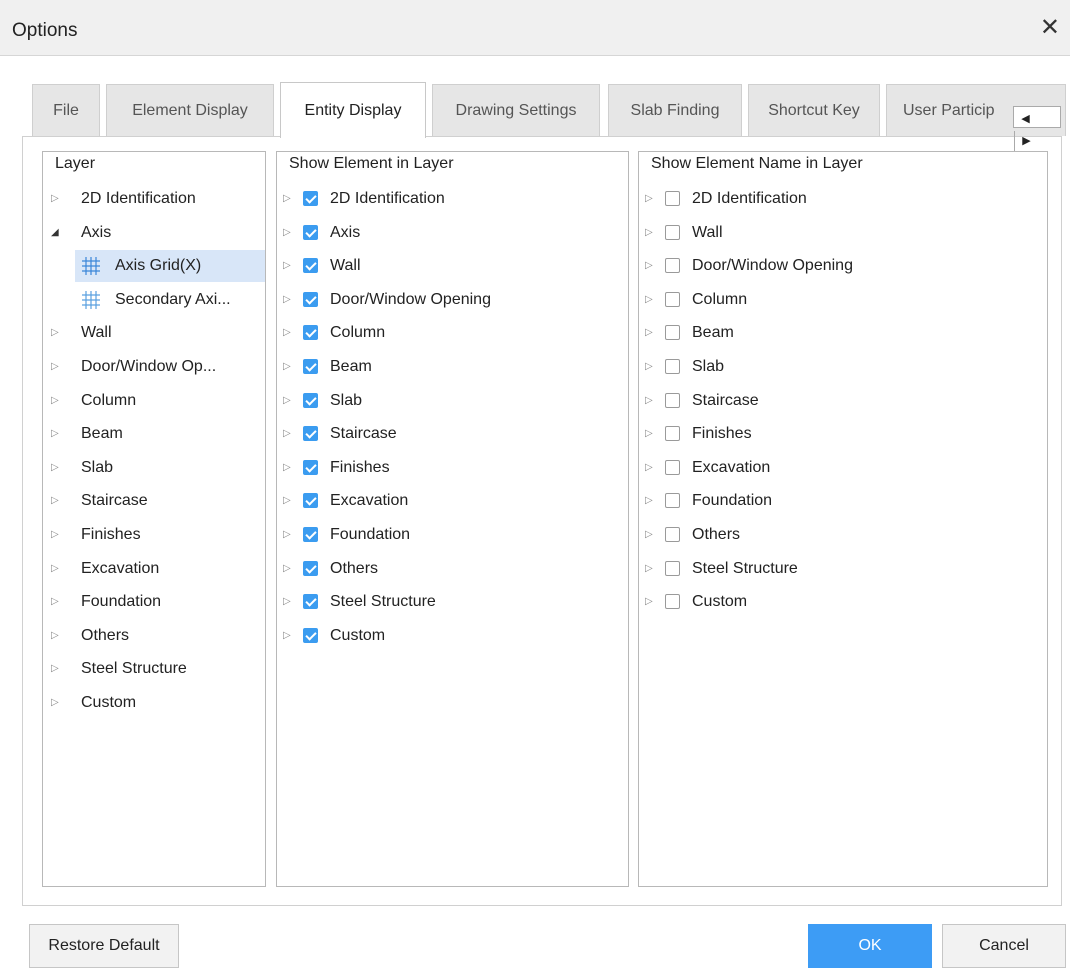  Describe the element at coordinates (1050, 28) in the screenshot. I see `close-icon: ✕` at that location.